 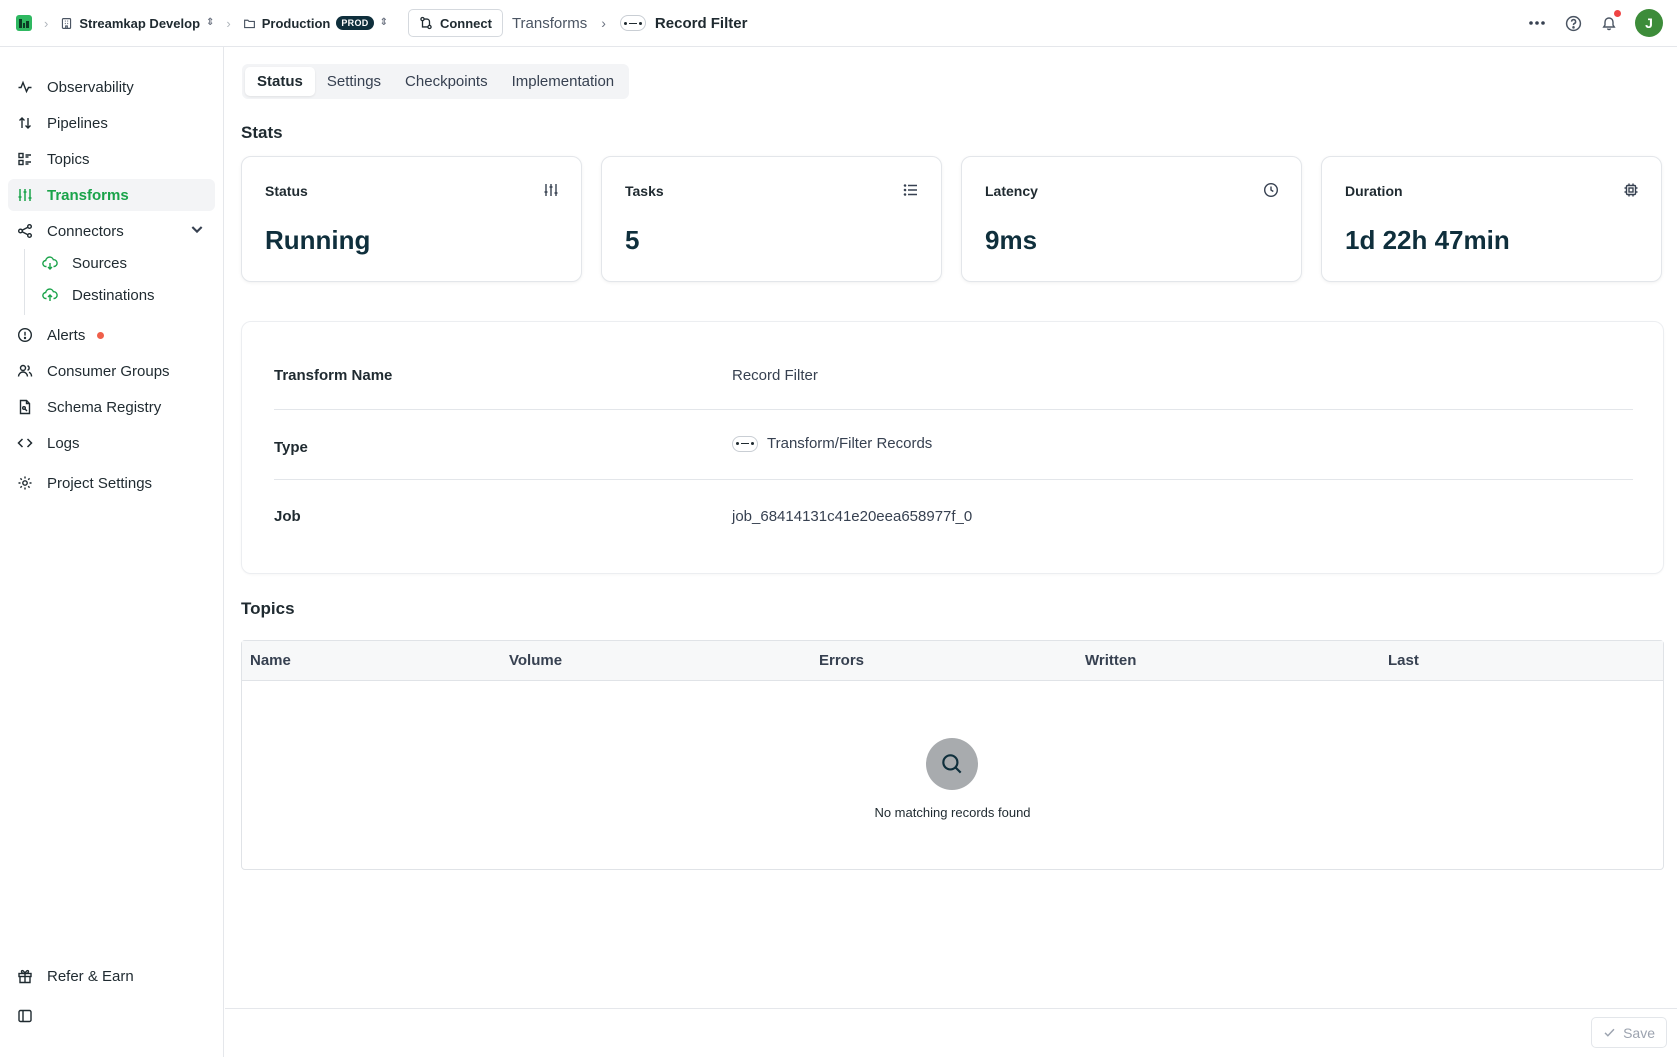 What do you see at coordinates (90, 87) in the screenshot?
I see `sidebar-item-label: Observability` at bounding box center [90, 87].